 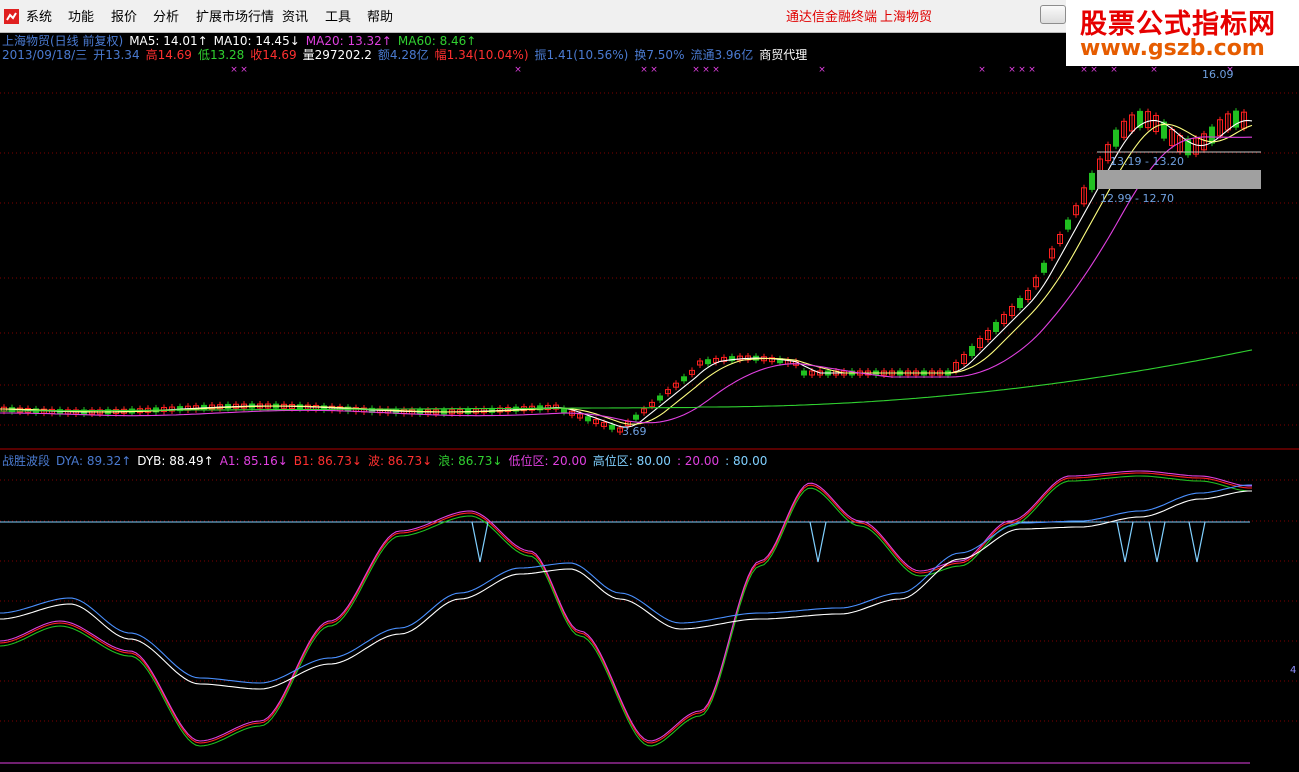 I want to click on price-info-item-2: 高14.69, so click(x=168, y=55).